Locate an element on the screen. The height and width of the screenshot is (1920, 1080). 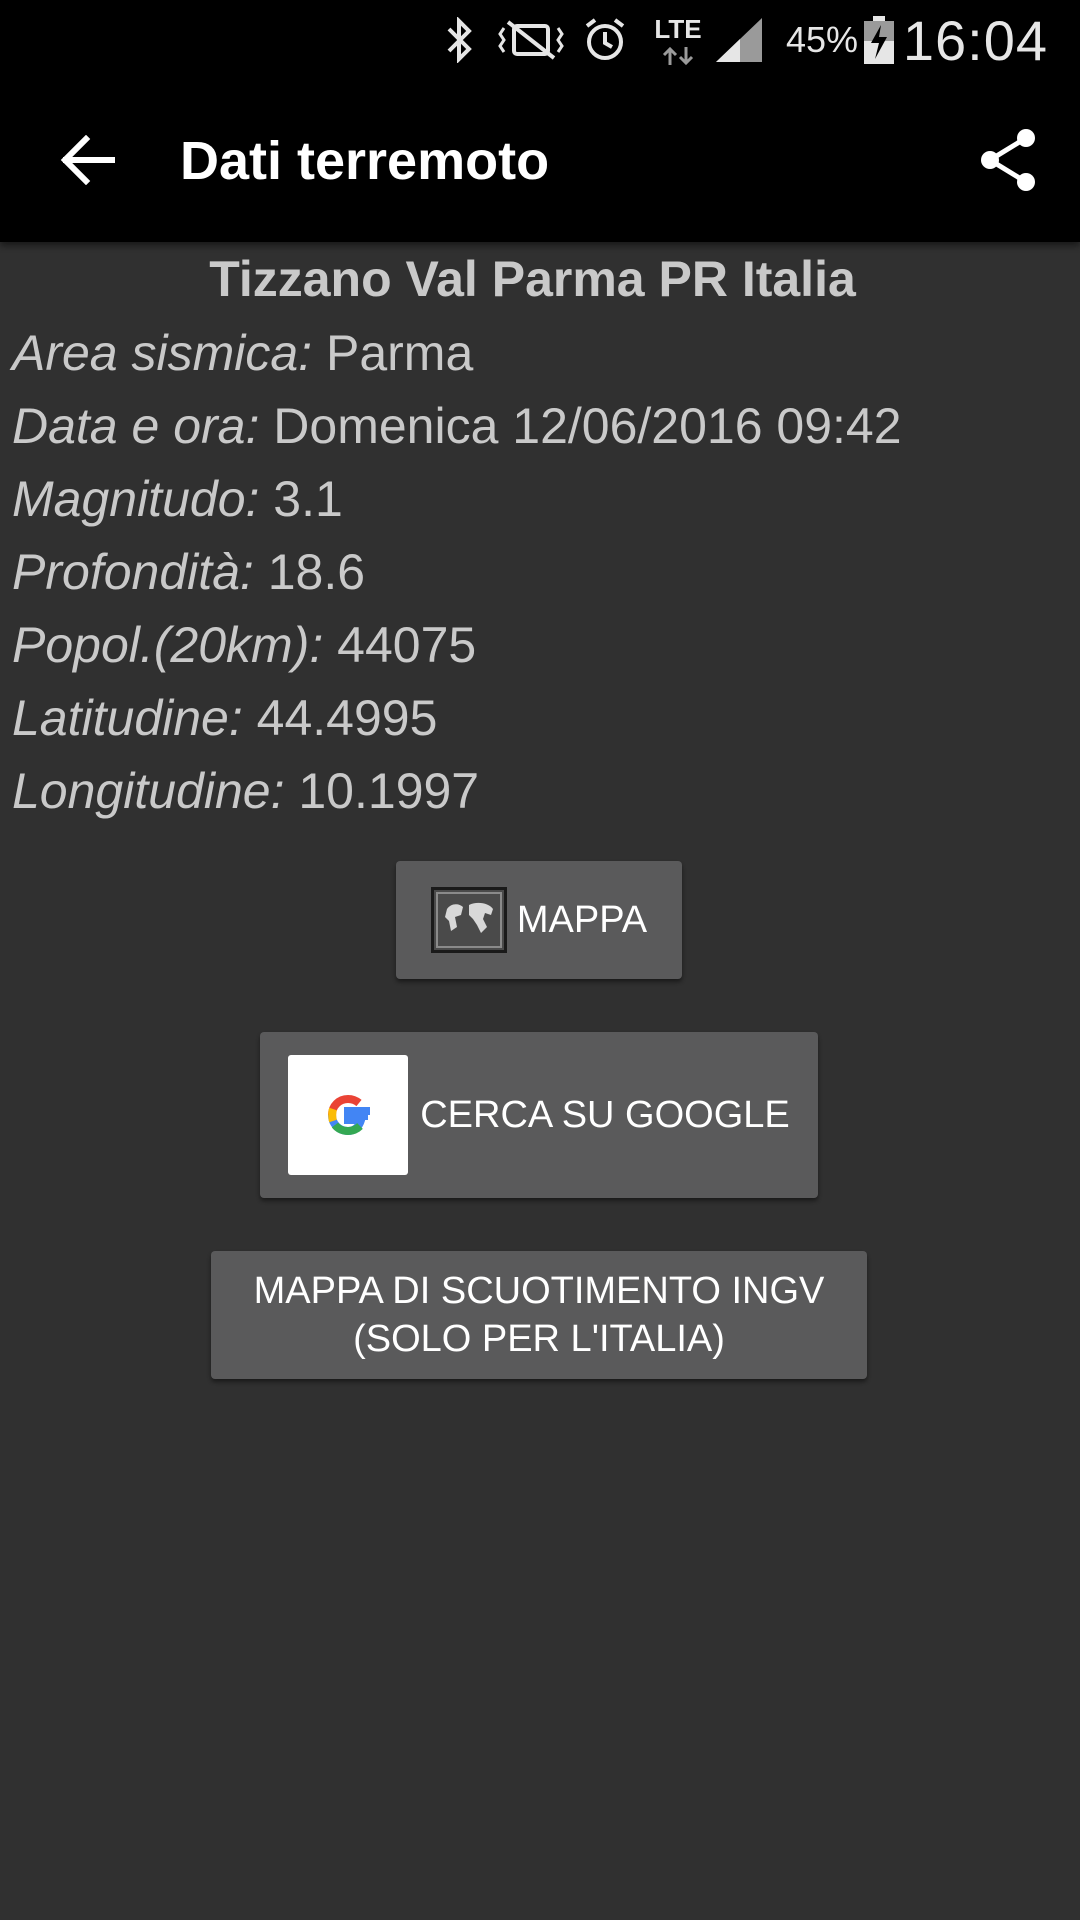
info-row-area: Area sismica: Parma is located at coordinates (242, 353).